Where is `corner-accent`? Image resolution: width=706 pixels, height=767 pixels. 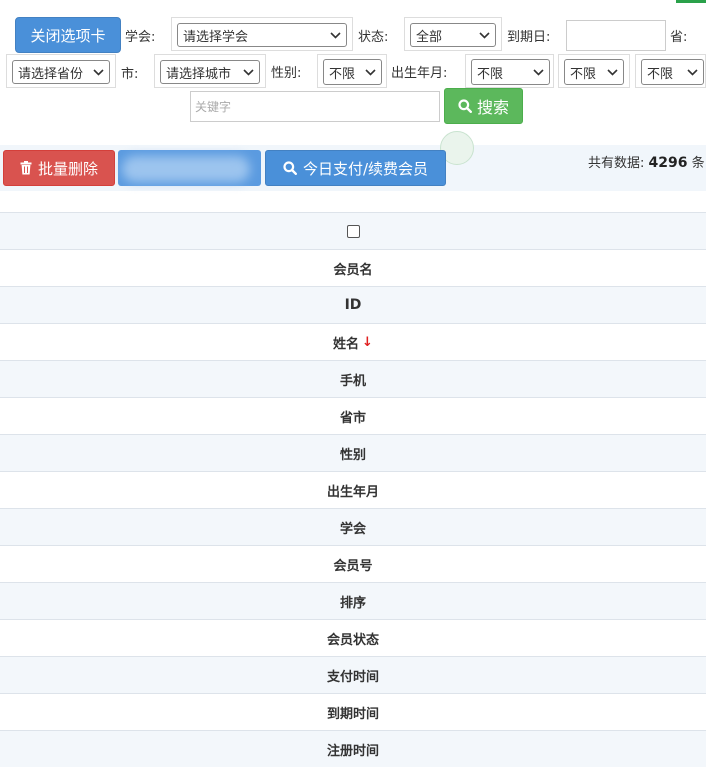 corner-accent is located at coordinates (691, 1).